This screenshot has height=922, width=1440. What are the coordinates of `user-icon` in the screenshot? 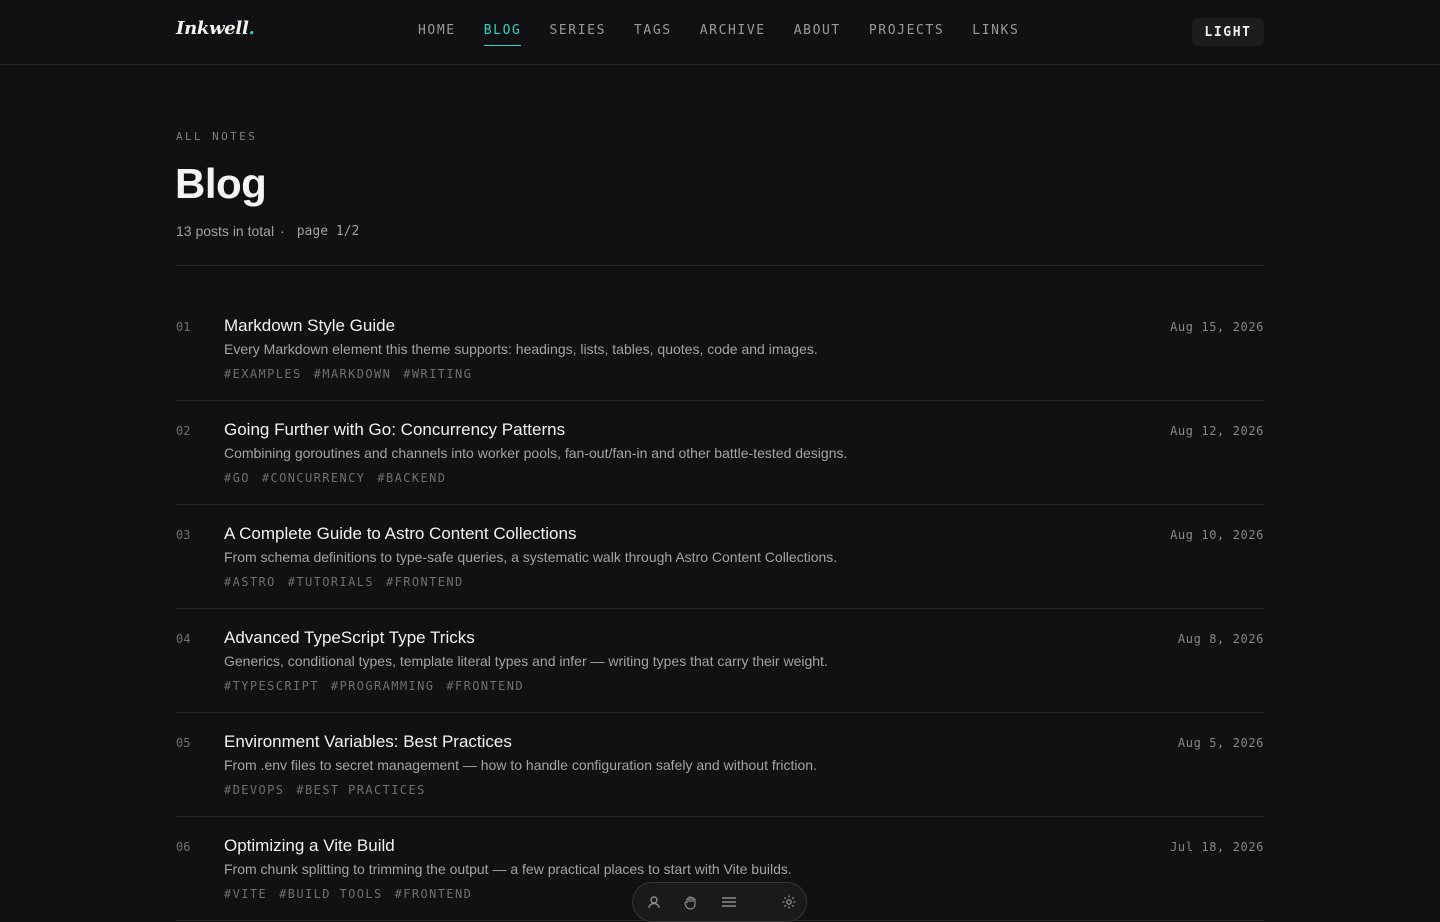 It's located at (654, 902).